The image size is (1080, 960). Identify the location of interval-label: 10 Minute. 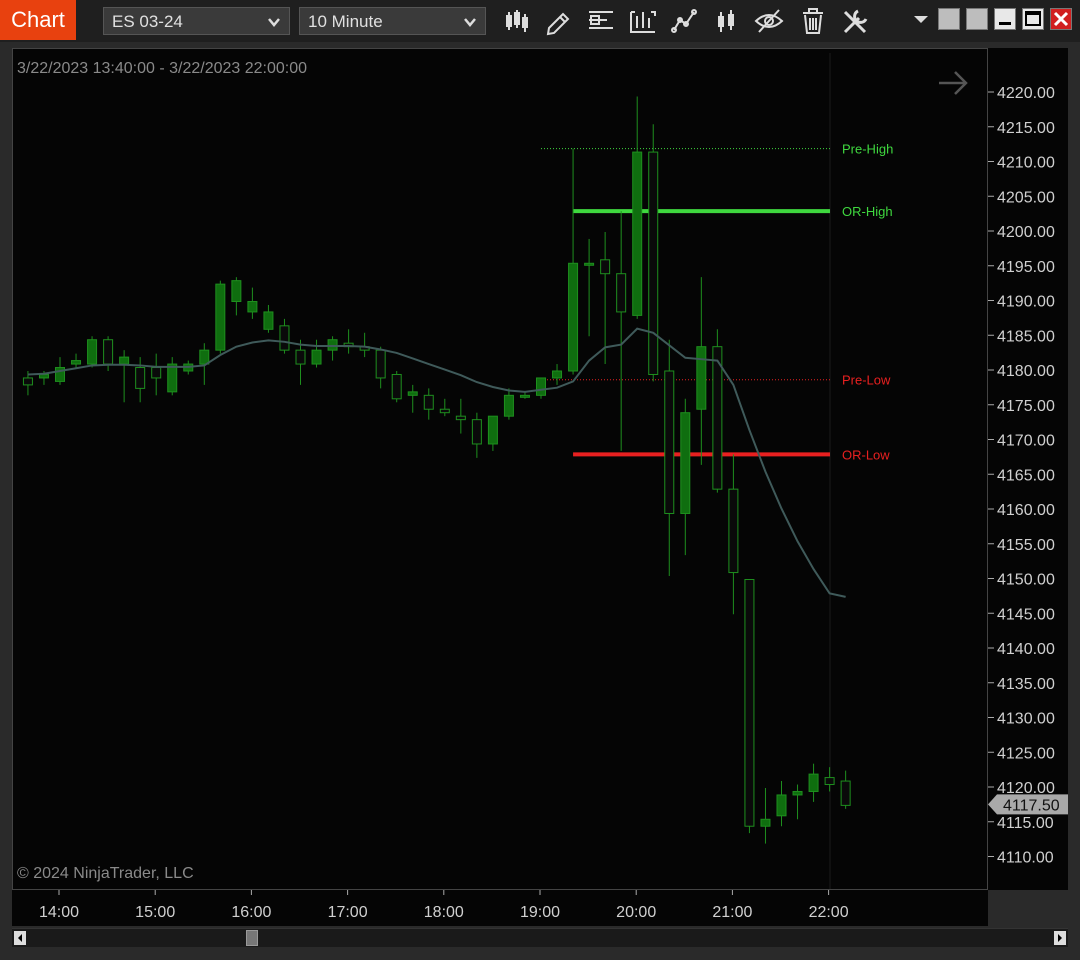
(345, 21).